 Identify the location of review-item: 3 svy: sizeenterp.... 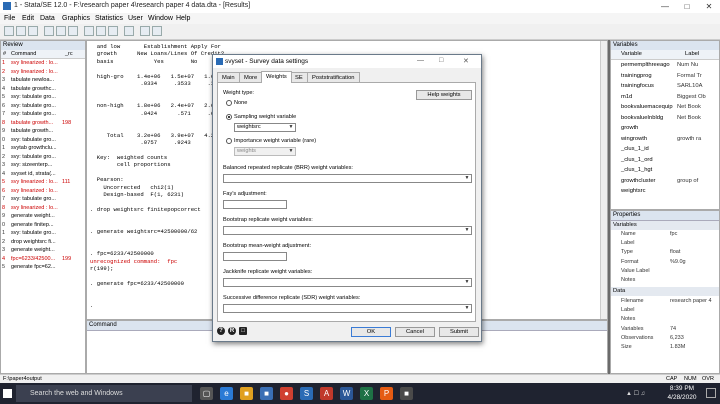
(43, 165).